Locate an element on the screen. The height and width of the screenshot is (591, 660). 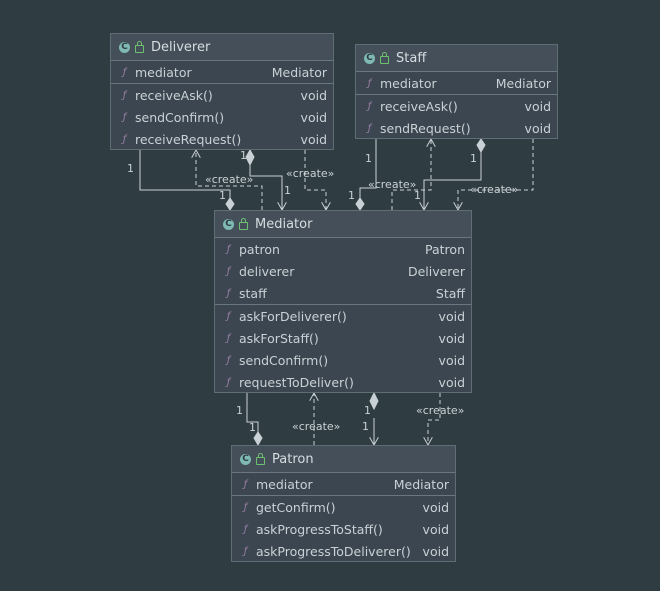
field-row: ƒ patron Patron is located at coordinates (343, 249).